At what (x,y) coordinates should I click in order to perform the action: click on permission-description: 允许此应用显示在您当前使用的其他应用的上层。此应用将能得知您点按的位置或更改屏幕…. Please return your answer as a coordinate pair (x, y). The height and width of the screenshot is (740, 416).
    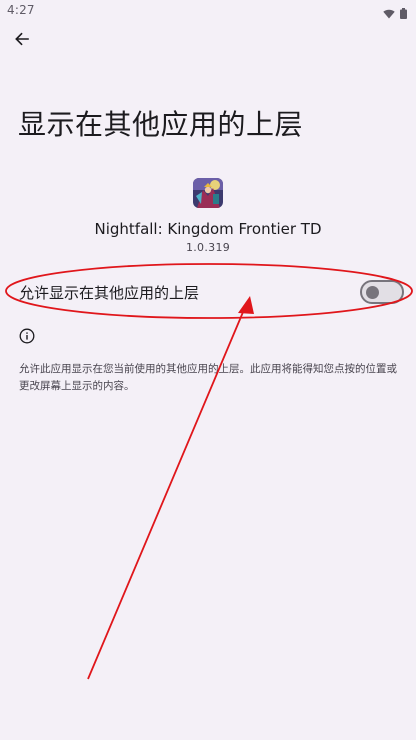
    Looking at the image, I should click on (208, 377).